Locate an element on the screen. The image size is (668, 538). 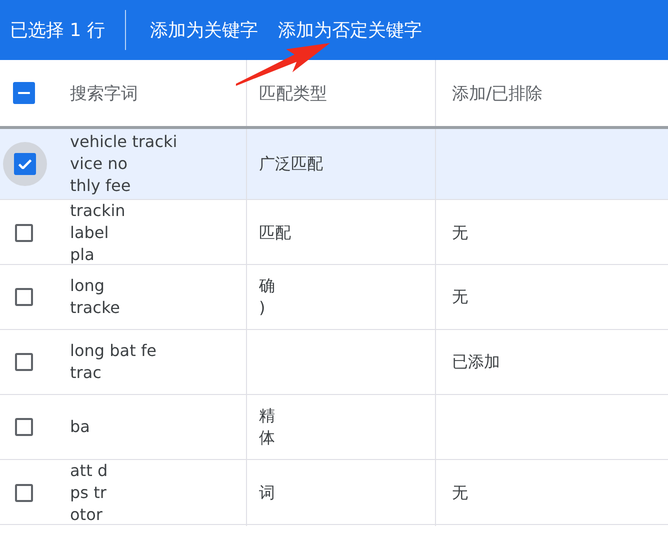
column-header: 匹配类型 is located at coordinates (293, 93).